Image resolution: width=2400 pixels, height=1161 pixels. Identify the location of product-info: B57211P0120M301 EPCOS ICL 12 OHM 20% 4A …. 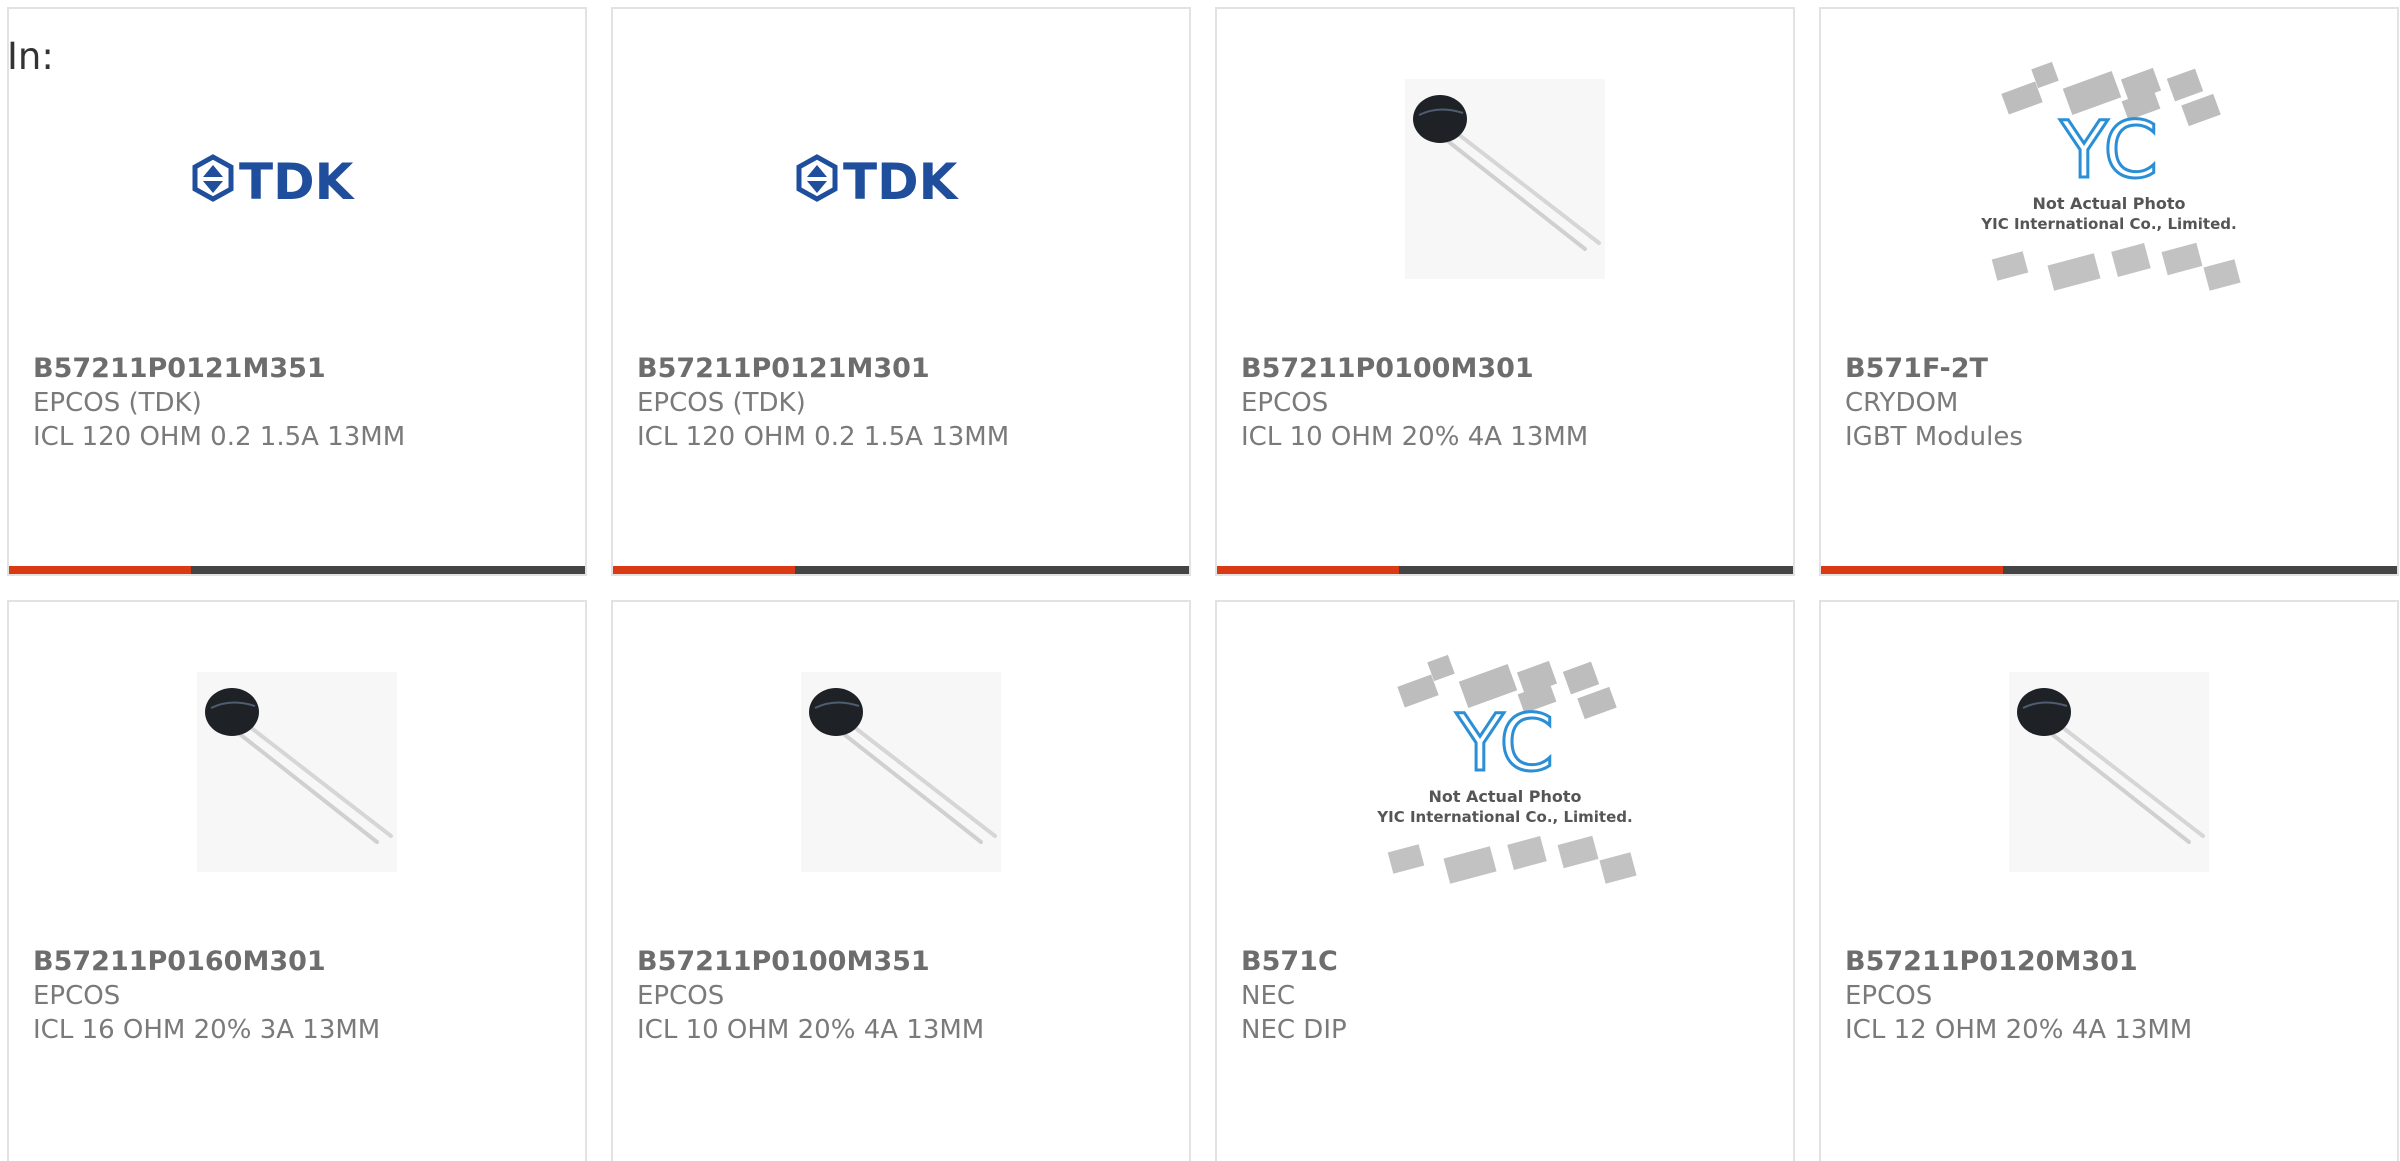
(2113, 996).